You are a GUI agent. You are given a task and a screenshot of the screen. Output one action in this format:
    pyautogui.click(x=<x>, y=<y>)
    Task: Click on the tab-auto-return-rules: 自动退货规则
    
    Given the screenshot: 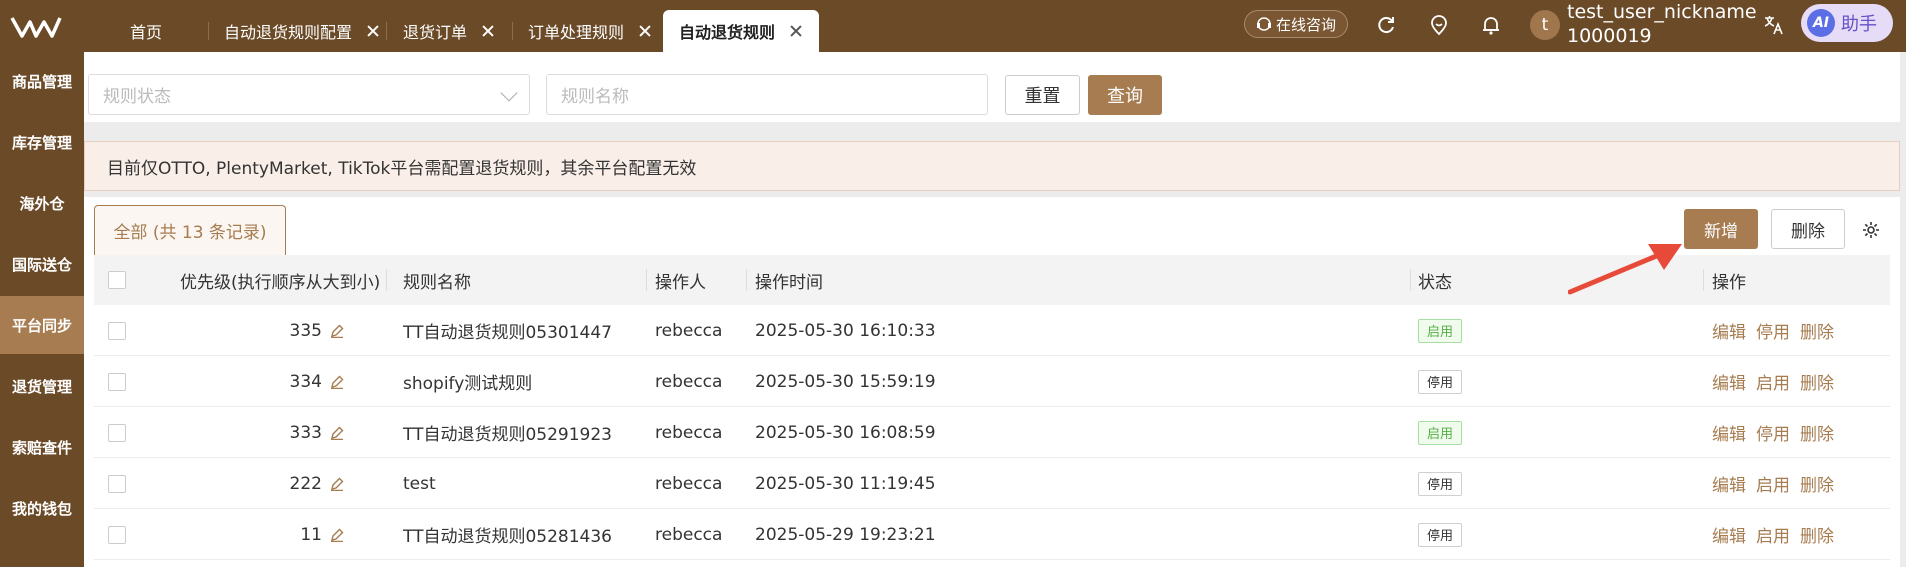 What is the action you would take?
    pyautogui.click(x=741, y=31)
    